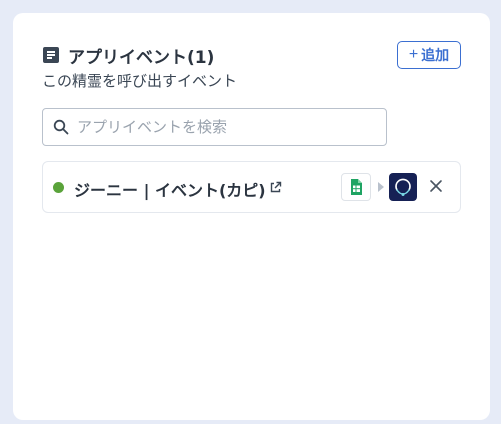  I want to click on event-title-link: ジーニー | イベント(カピ), so click(170, 189).